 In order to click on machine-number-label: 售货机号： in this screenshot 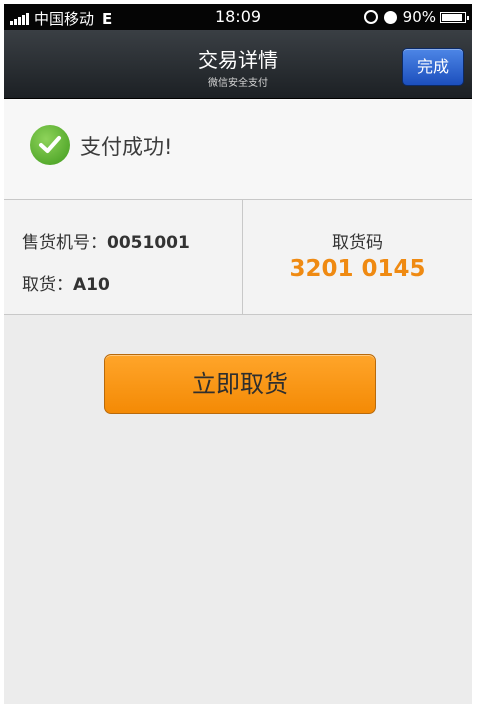, I will do `click(64, 243)`.